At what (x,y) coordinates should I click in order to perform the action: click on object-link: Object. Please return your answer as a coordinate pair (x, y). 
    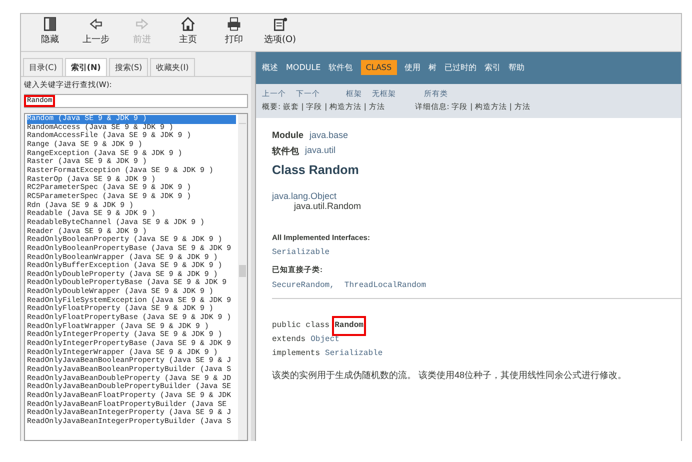
    Looking at the image, I should click on (325, 340).